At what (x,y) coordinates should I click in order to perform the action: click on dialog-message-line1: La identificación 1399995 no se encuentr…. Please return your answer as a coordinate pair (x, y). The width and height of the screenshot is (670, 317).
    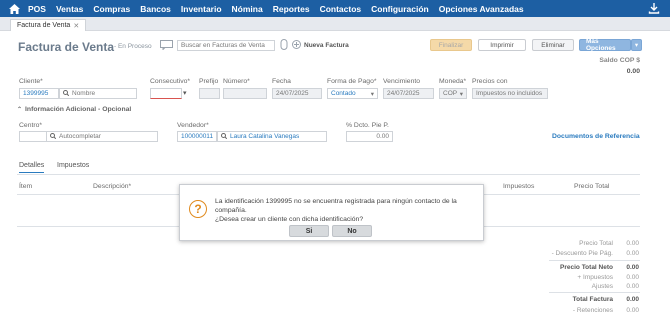
    Looking at the image, I should click on (336, 206).